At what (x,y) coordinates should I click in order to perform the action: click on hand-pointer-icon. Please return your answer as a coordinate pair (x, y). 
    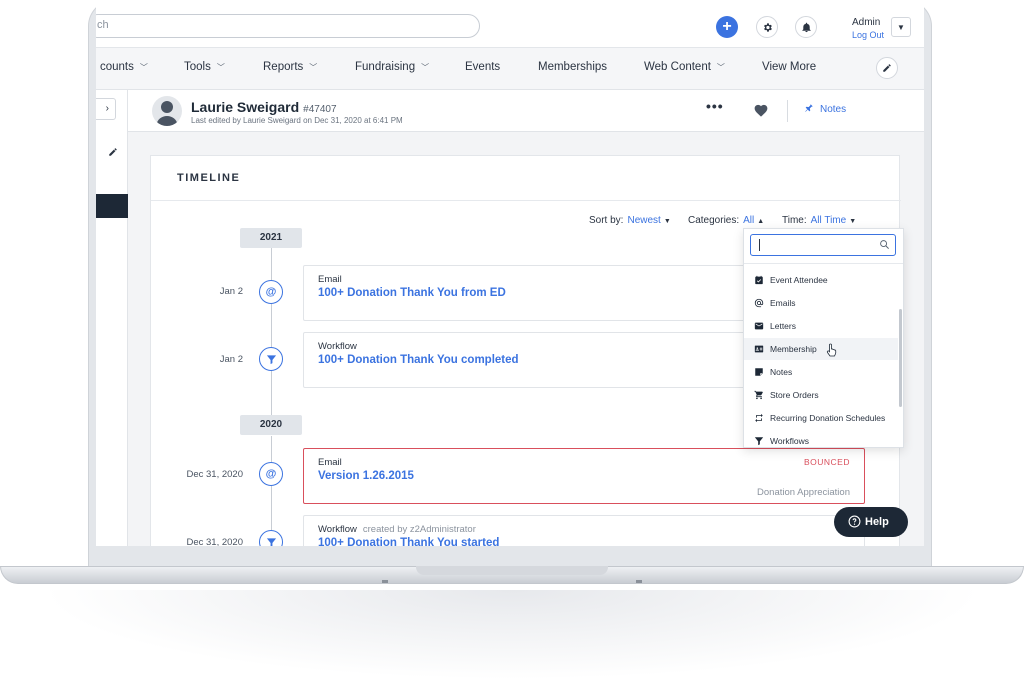
    Looking at the image, I should click on (831, 350).